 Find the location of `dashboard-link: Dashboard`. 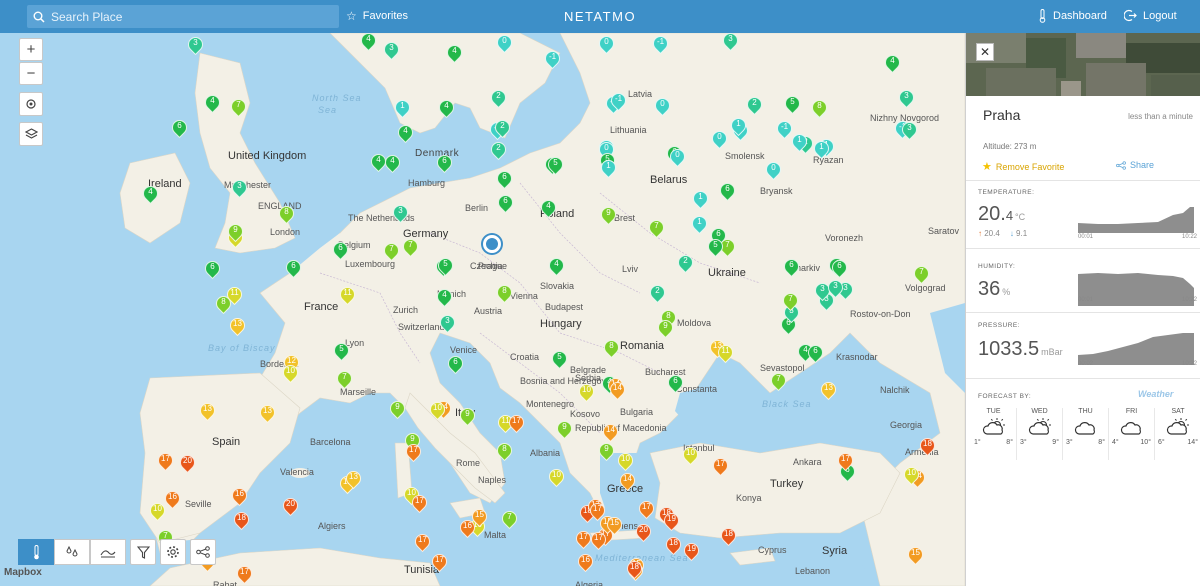

dashboard-link: Dashboard is located at coordinates (1073, 16).